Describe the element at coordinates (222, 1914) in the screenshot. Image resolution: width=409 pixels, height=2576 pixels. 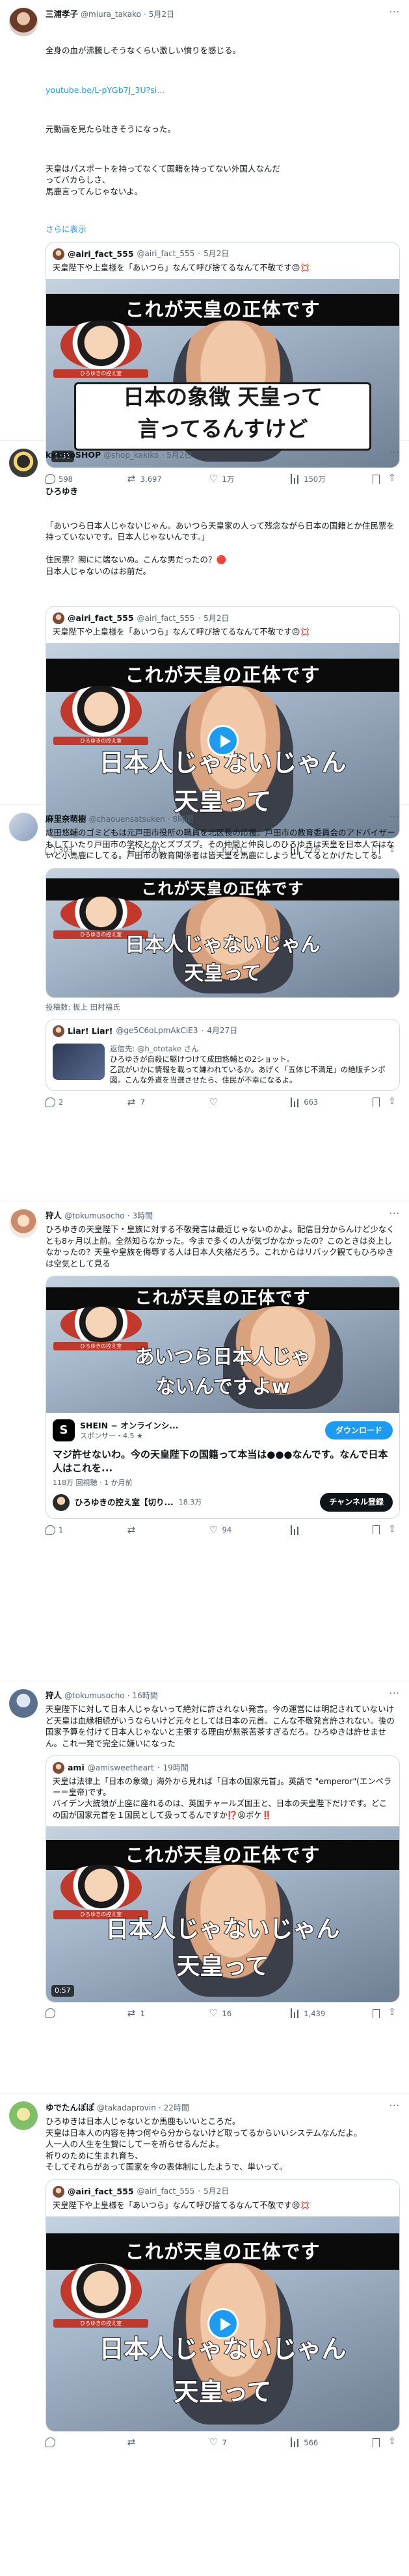
I see `video-thumbnail: これが天皇の正体です ひろゆきの控え室 日本人じゃないじゃん 天皇って 0:57` at that location.